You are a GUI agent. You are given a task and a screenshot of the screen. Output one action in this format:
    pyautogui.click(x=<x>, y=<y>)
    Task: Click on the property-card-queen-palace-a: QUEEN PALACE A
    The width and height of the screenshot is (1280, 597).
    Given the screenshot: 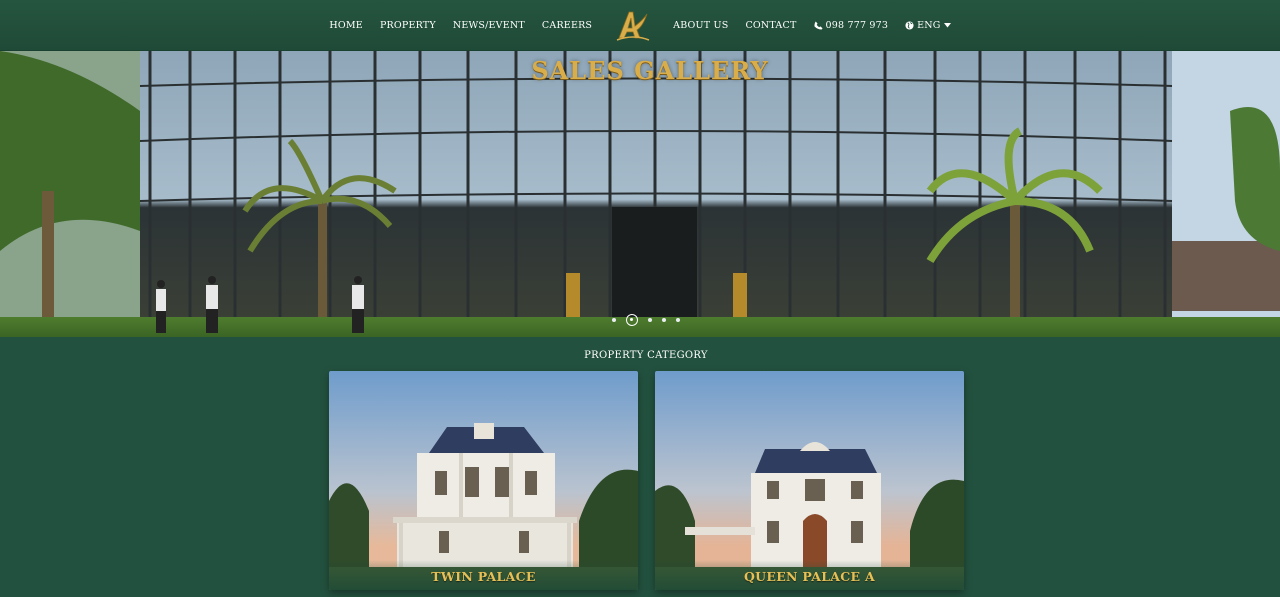 What is the action you would take?
    pyautogui.click(x=809, y=480)
    